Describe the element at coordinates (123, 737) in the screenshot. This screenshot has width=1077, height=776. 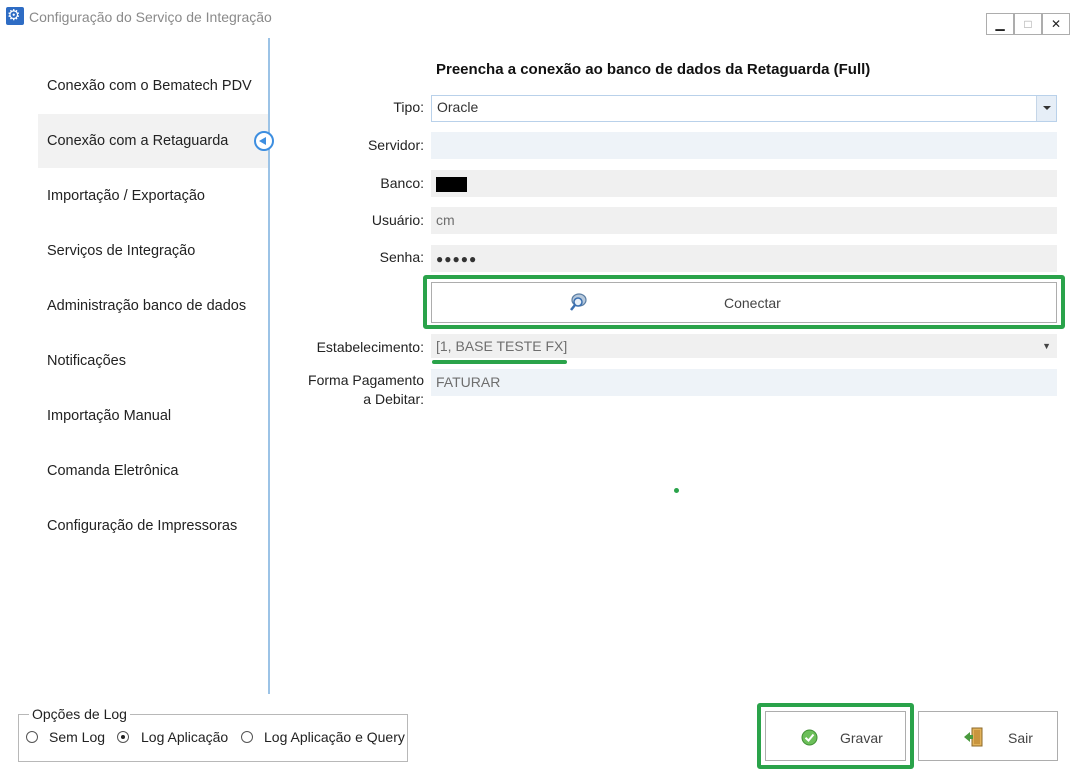
I see `radio-log-aplicacao` at that location.